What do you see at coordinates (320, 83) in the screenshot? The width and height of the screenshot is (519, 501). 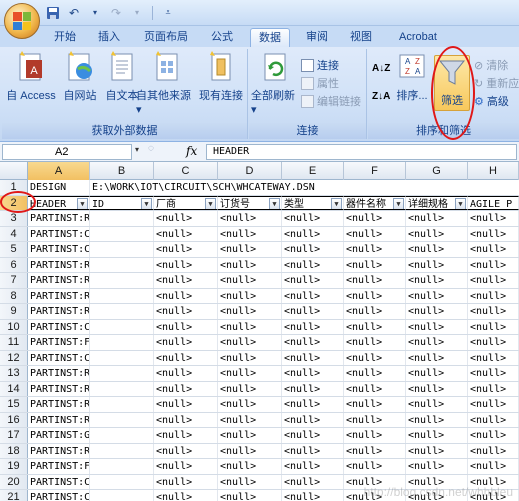 I see `properties-button: 属性` at bounding box center [320, 83].